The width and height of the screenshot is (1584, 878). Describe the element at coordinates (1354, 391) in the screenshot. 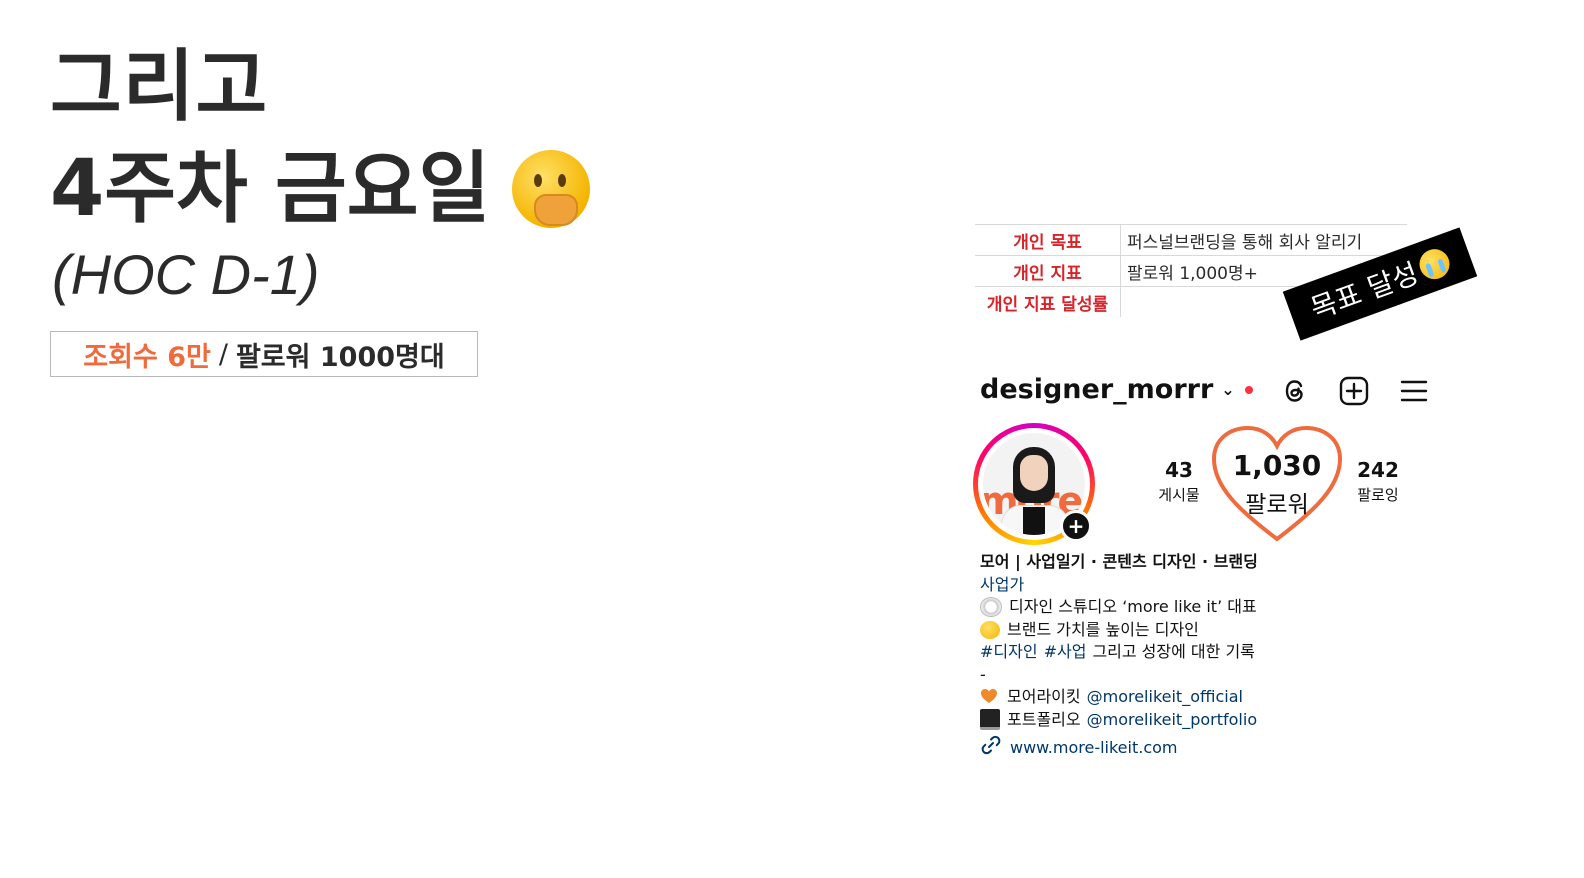

I see `new-post-icon` at that location.